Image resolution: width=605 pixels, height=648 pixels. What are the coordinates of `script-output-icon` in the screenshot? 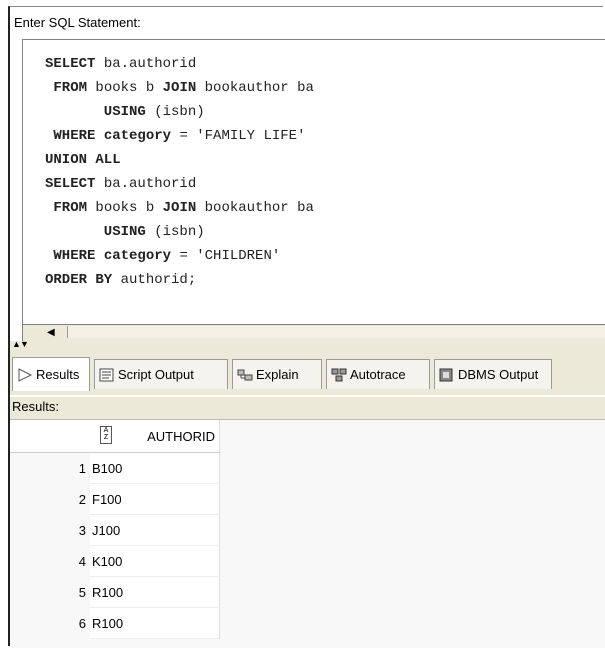 It's located at (107, 375).